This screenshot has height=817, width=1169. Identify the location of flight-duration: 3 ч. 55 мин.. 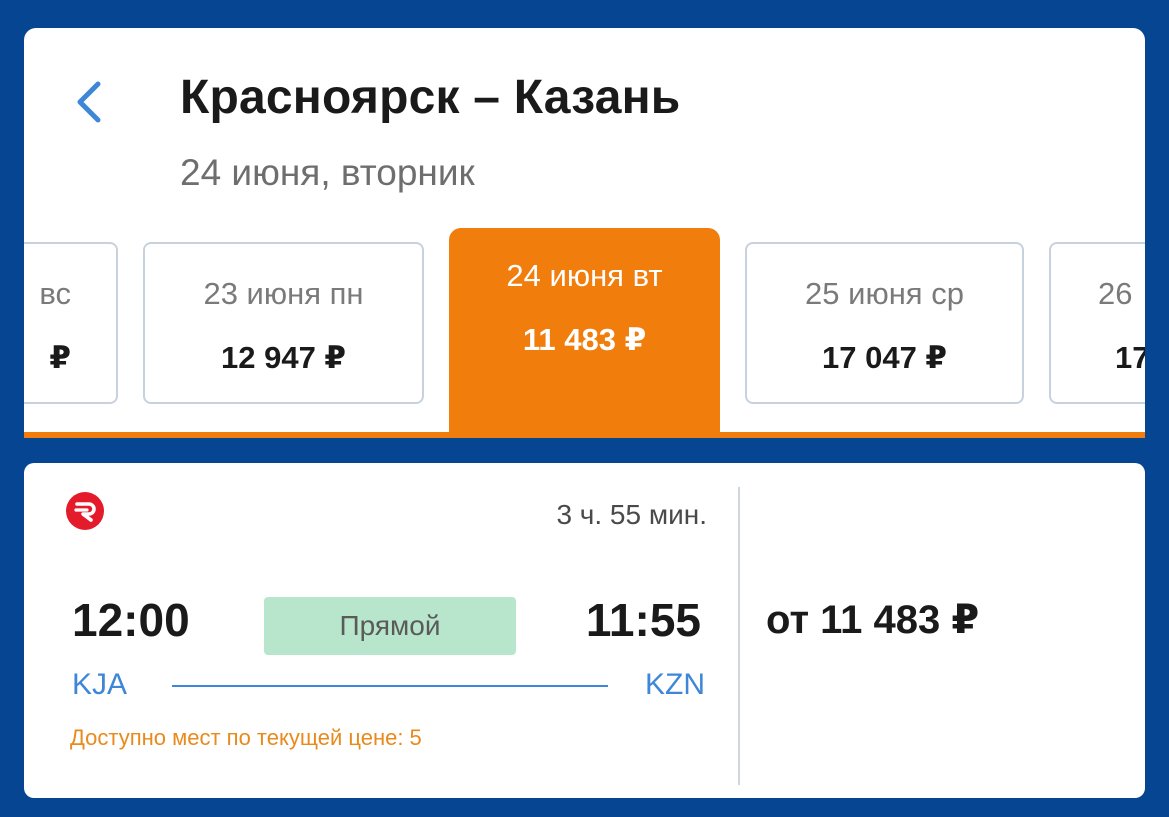
(631, 514).